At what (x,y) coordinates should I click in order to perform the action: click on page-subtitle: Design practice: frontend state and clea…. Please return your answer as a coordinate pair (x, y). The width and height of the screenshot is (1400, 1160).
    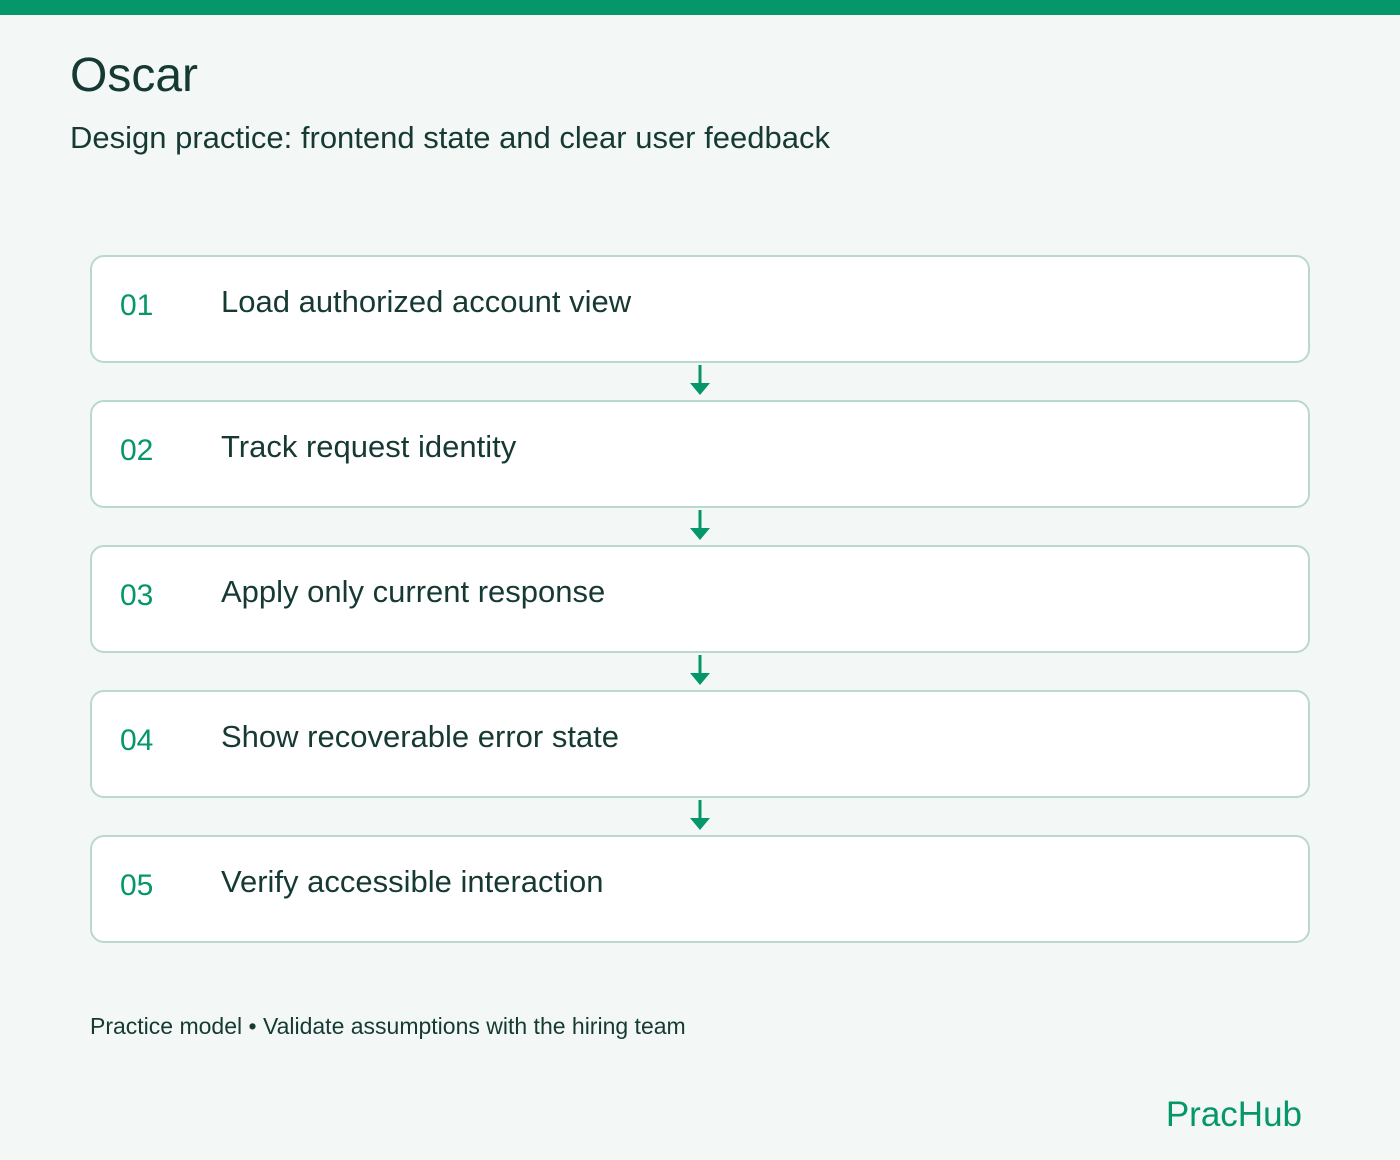
    Looking at the image, I should click on (450, 137).